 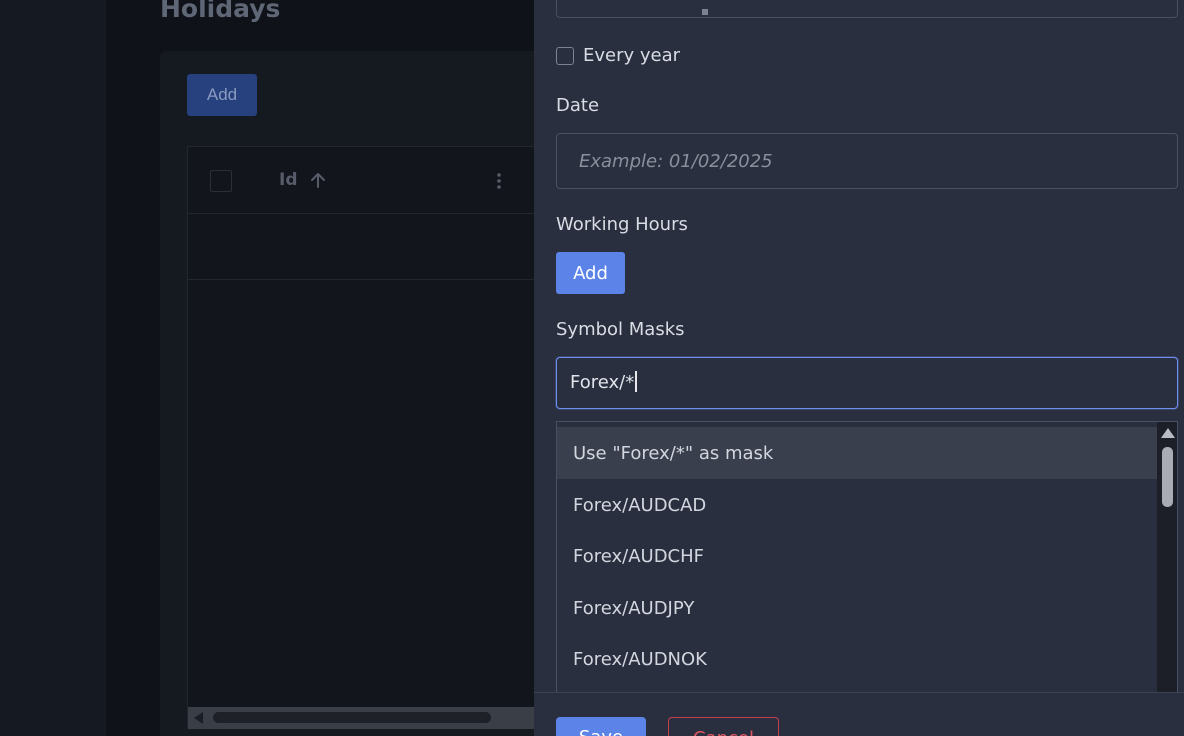 What do you see at coordinates (220, 11) in the screenshot?
I see `page-title: Holidays` at bounding box center [220, 11].